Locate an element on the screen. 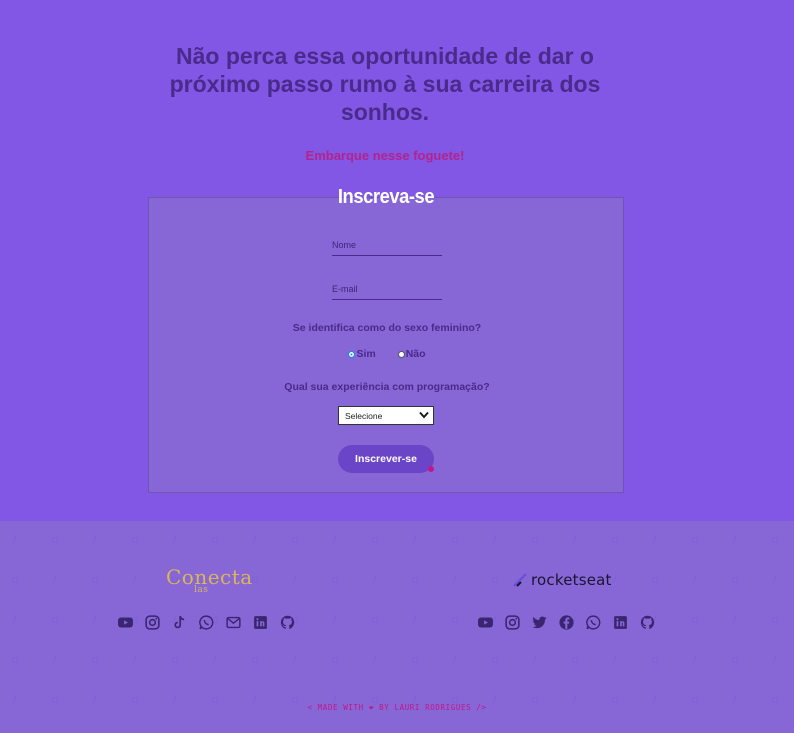 Image resolution: width=794 pixels, height=733 pixels. conecta-logo: Conecta las is located at coordinates (209, 580).